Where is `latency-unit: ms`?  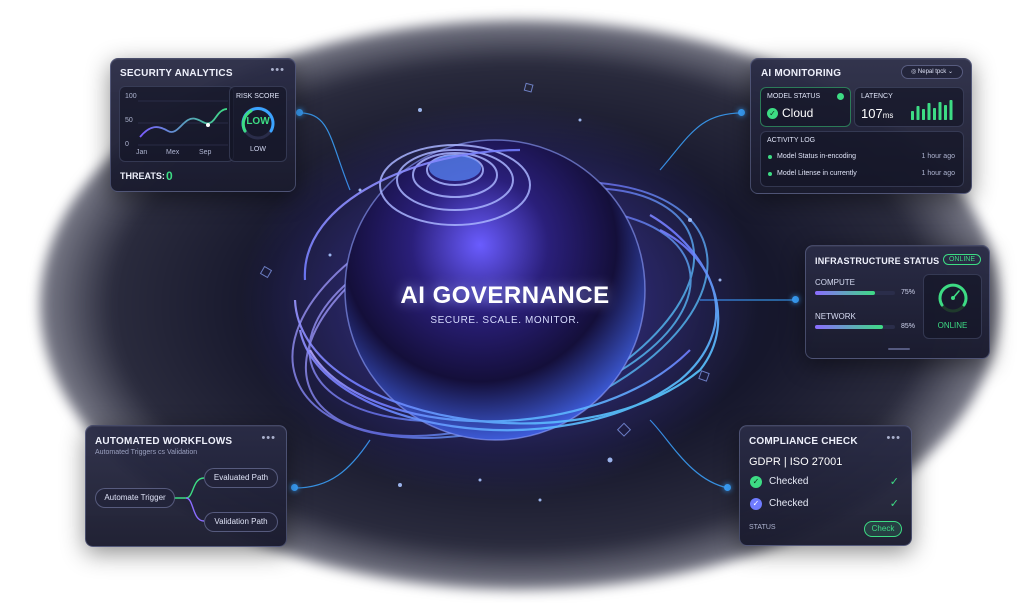 latency-unit: ms is located at coordinates (888, 115).